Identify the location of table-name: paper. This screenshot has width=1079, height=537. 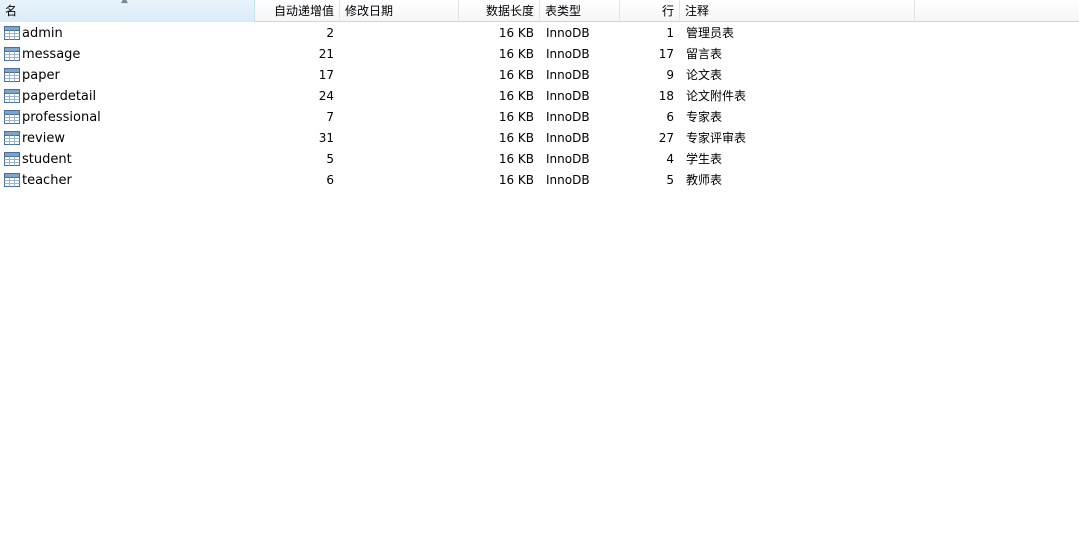
(41, 75).